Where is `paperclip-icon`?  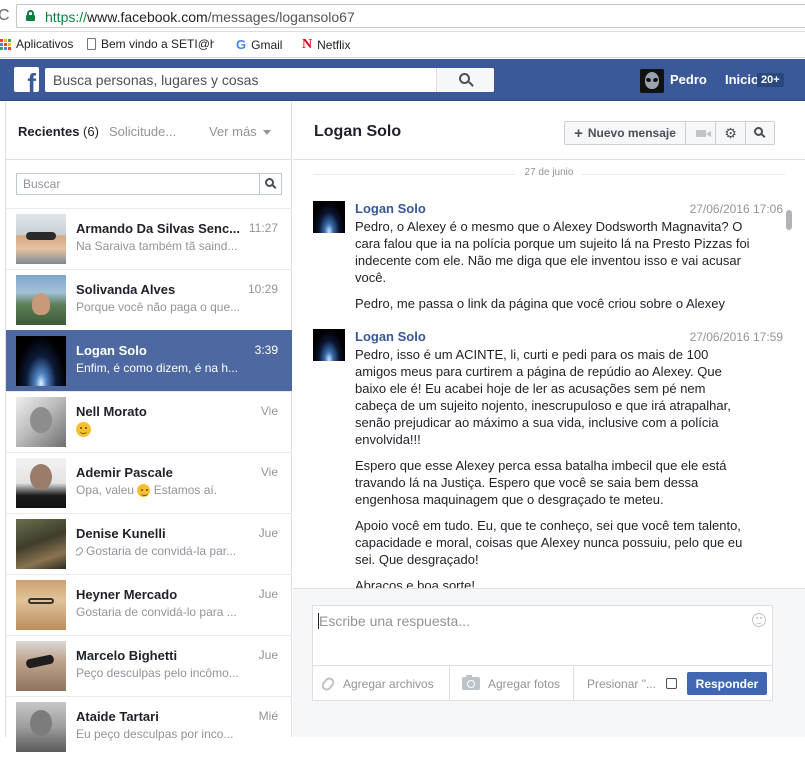
paperclip-icon is located at coordinates (328, 683).